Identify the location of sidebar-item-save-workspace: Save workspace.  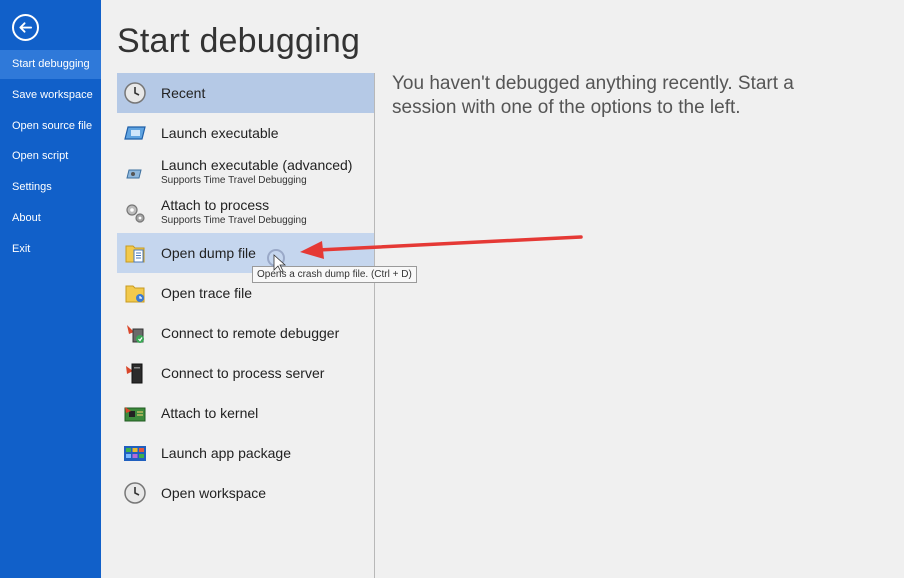
(50, 95).